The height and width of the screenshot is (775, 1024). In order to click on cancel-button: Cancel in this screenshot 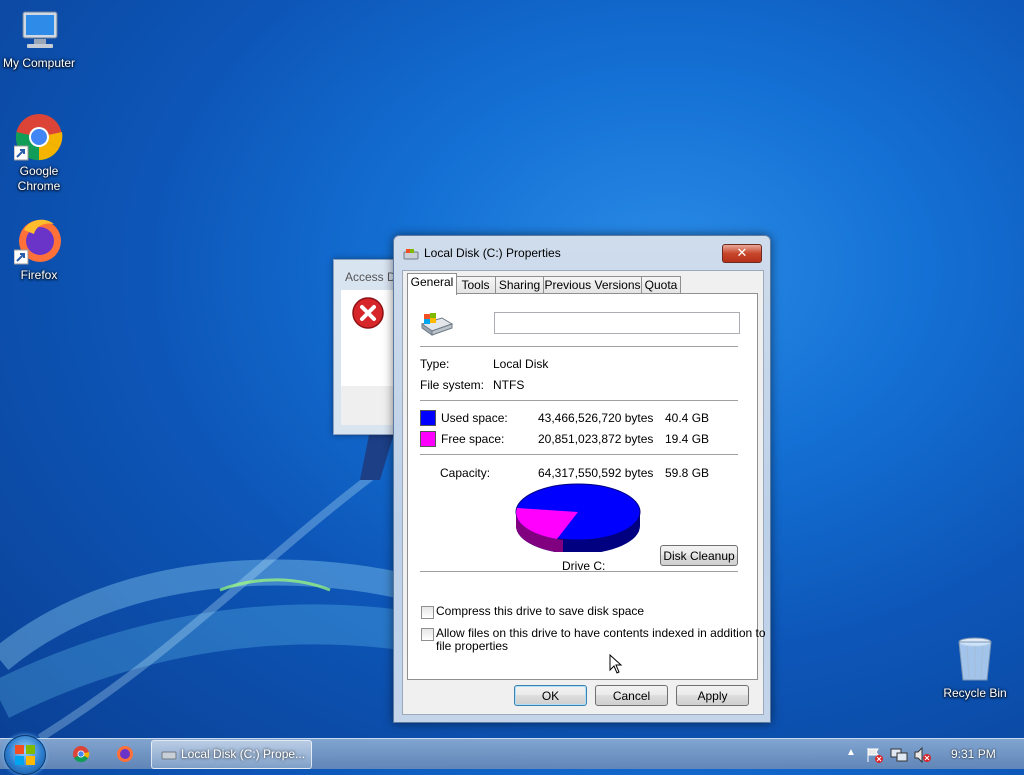, I will do `click(631, 695)`.